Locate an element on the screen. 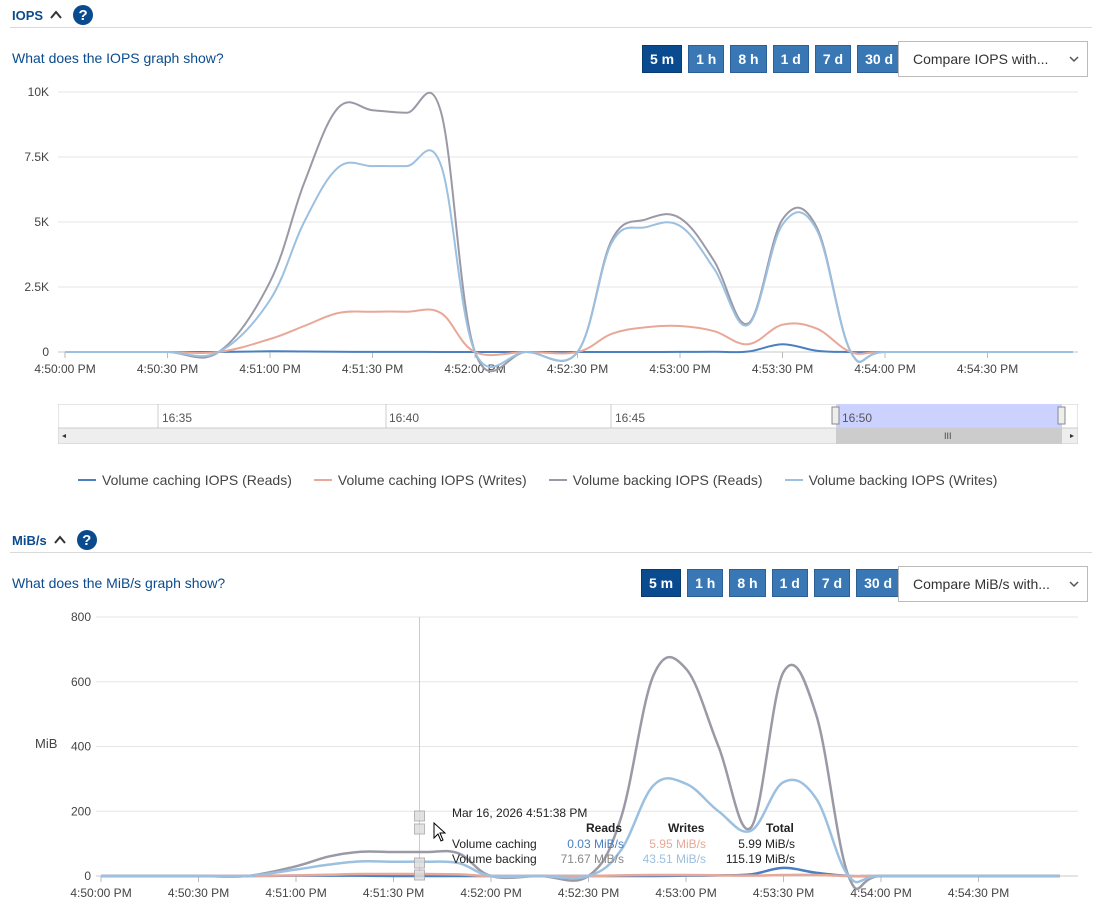 The image size is (1102, 914). mibs-range-1d: 1 d is located at coordinates (789, 583).